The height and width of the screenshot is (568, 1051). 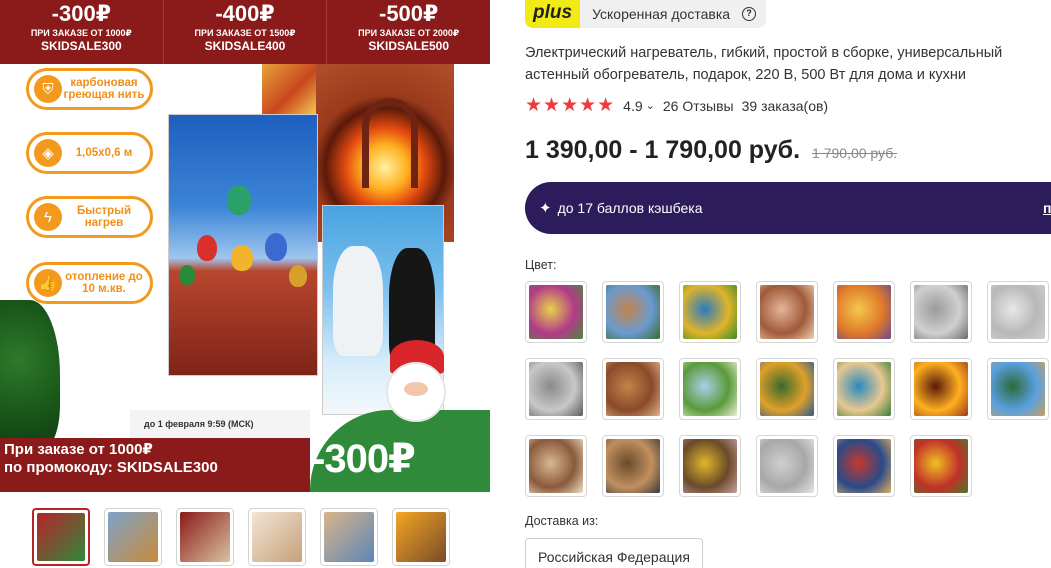 I want to click on promo-amount: -400₽, so click(x=245, y=13).